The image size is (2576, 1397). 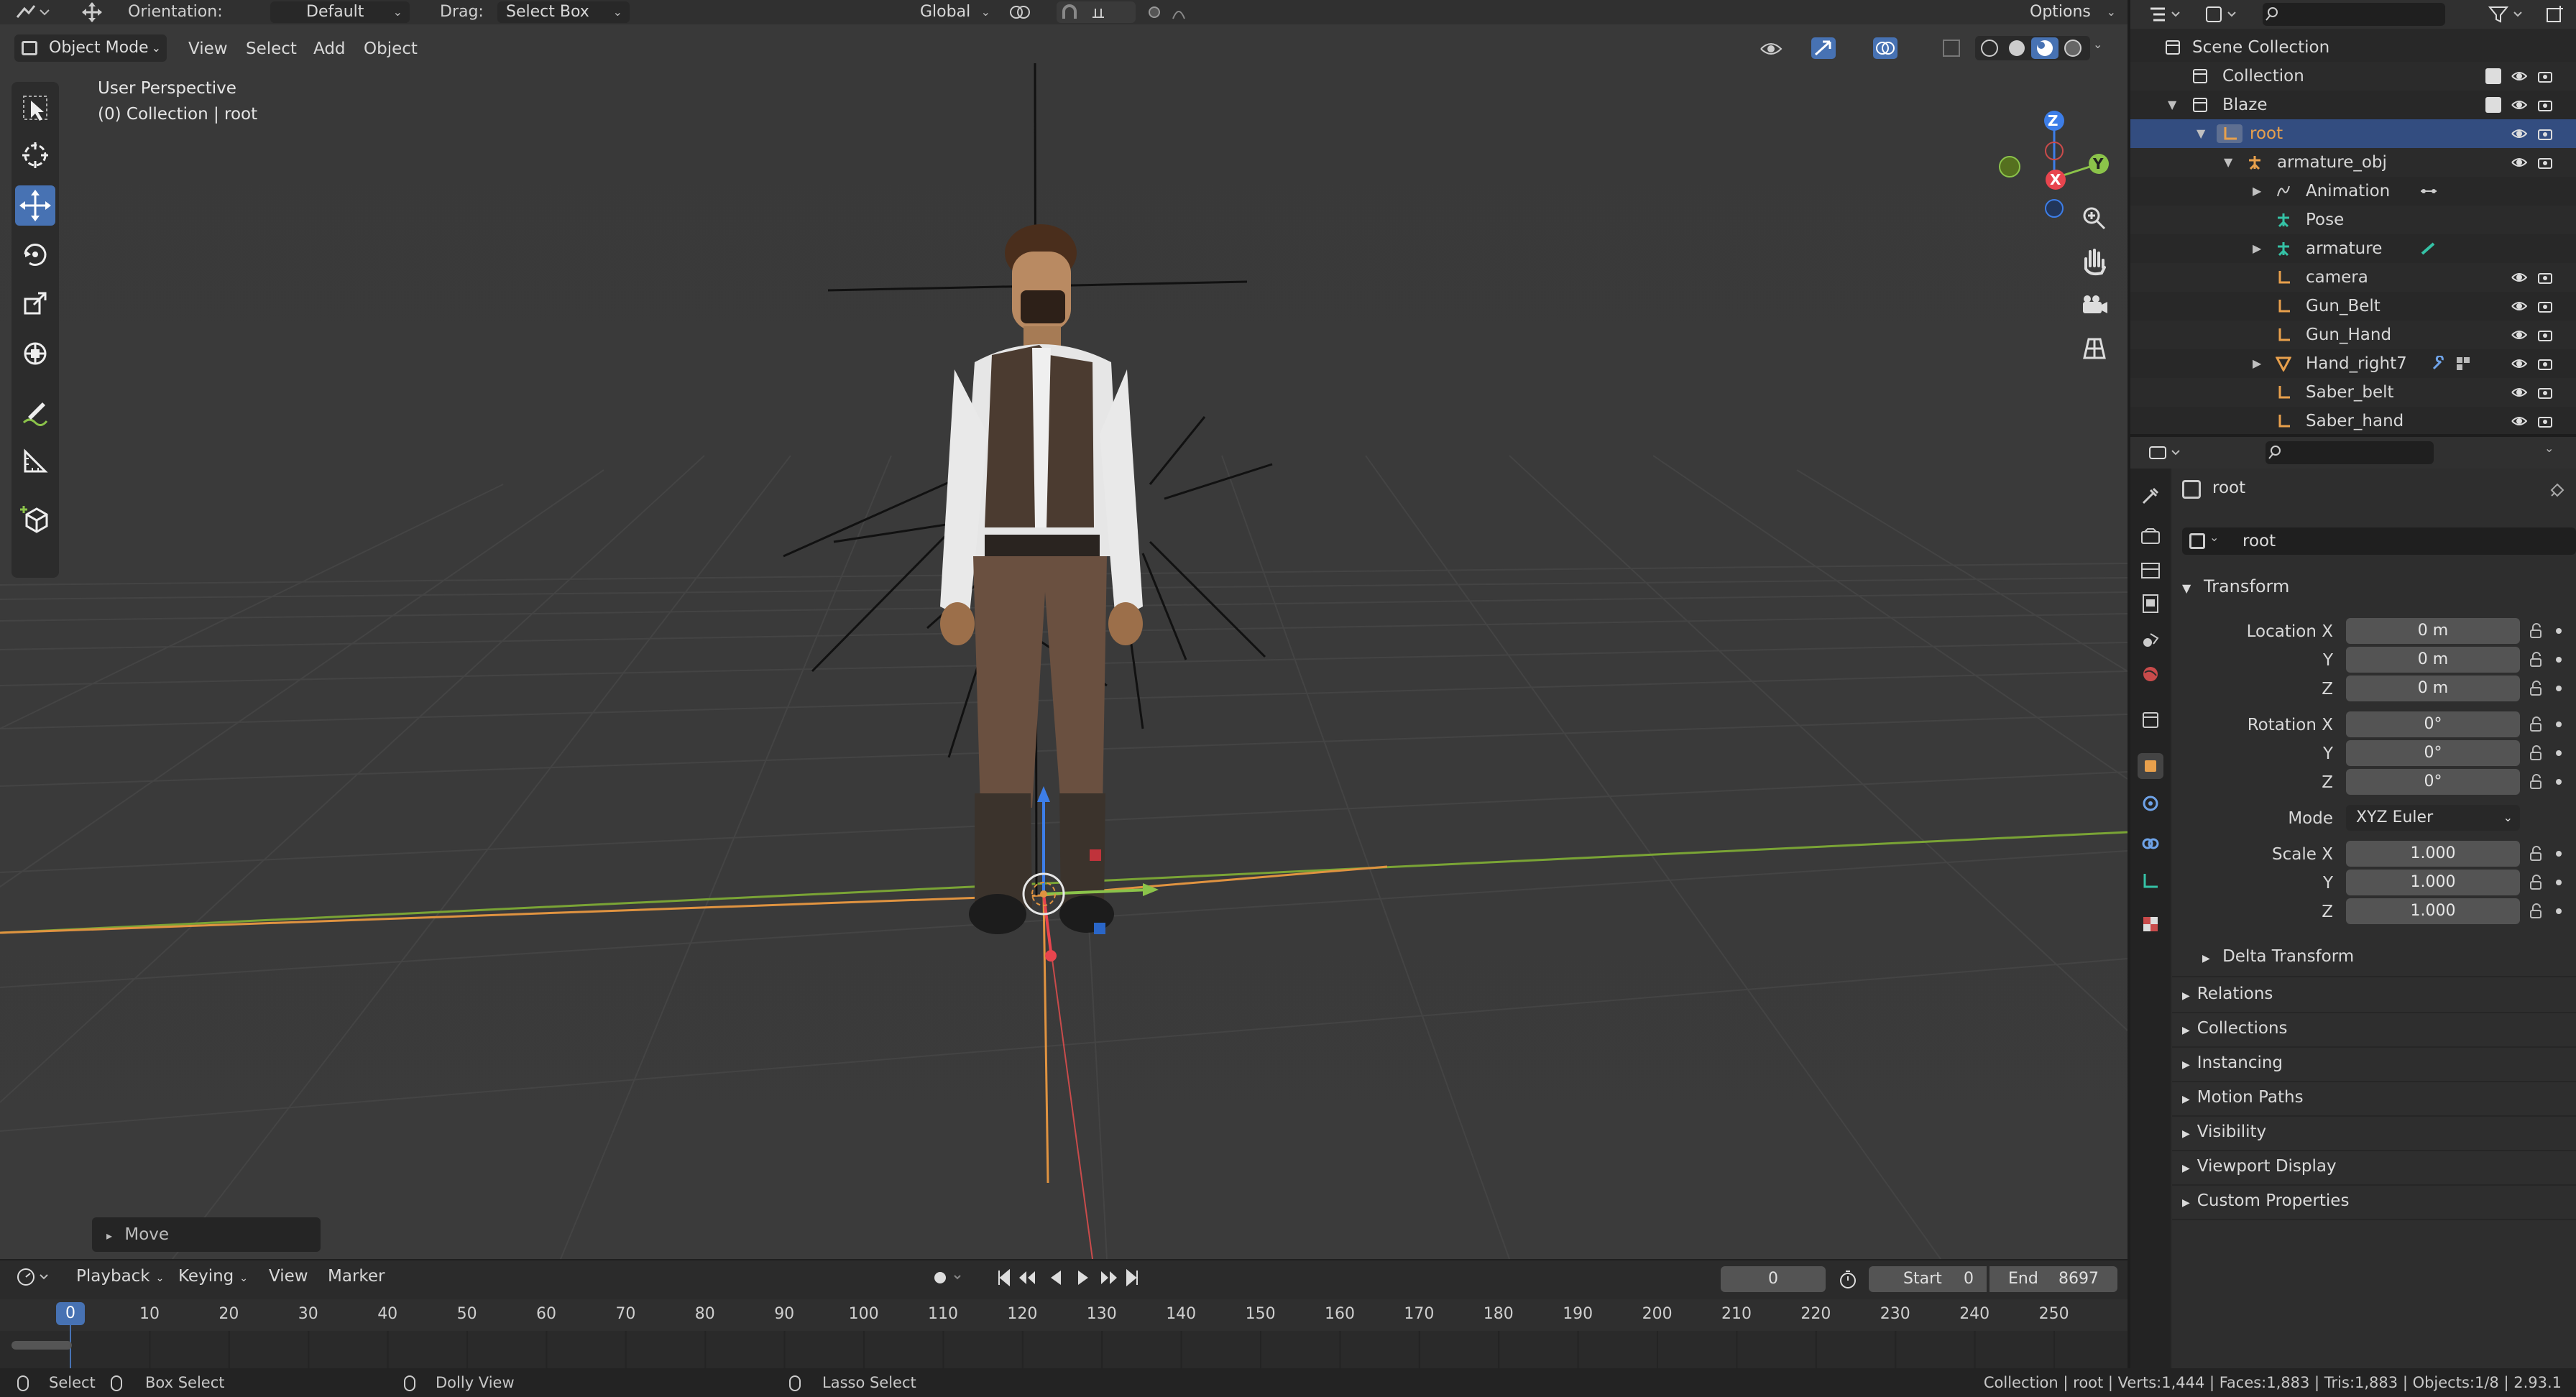 I want to click on measure-tool, so click(x=35, y=461).